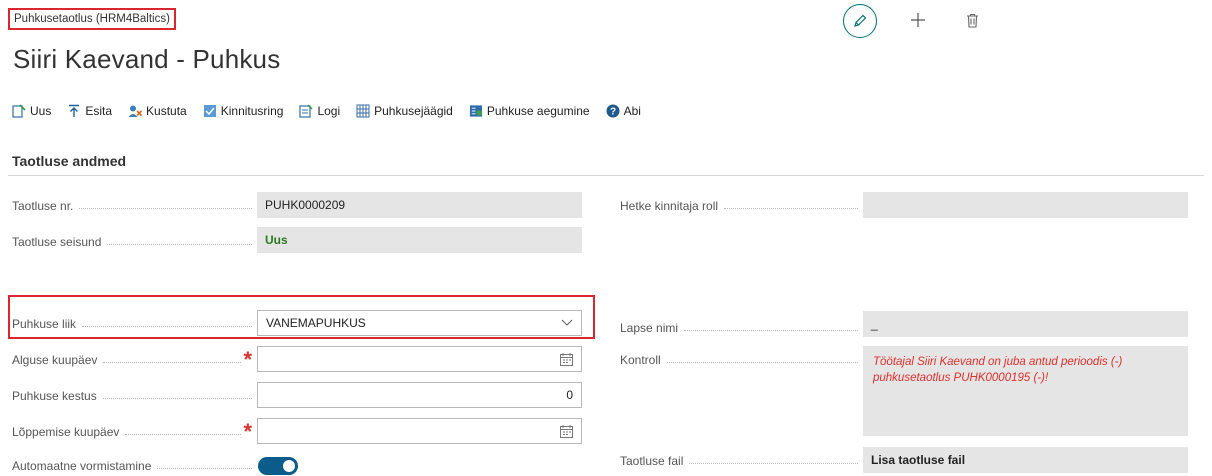  I want to click on leave-duration-label: Puhkuse kestus, so click(132, 396).